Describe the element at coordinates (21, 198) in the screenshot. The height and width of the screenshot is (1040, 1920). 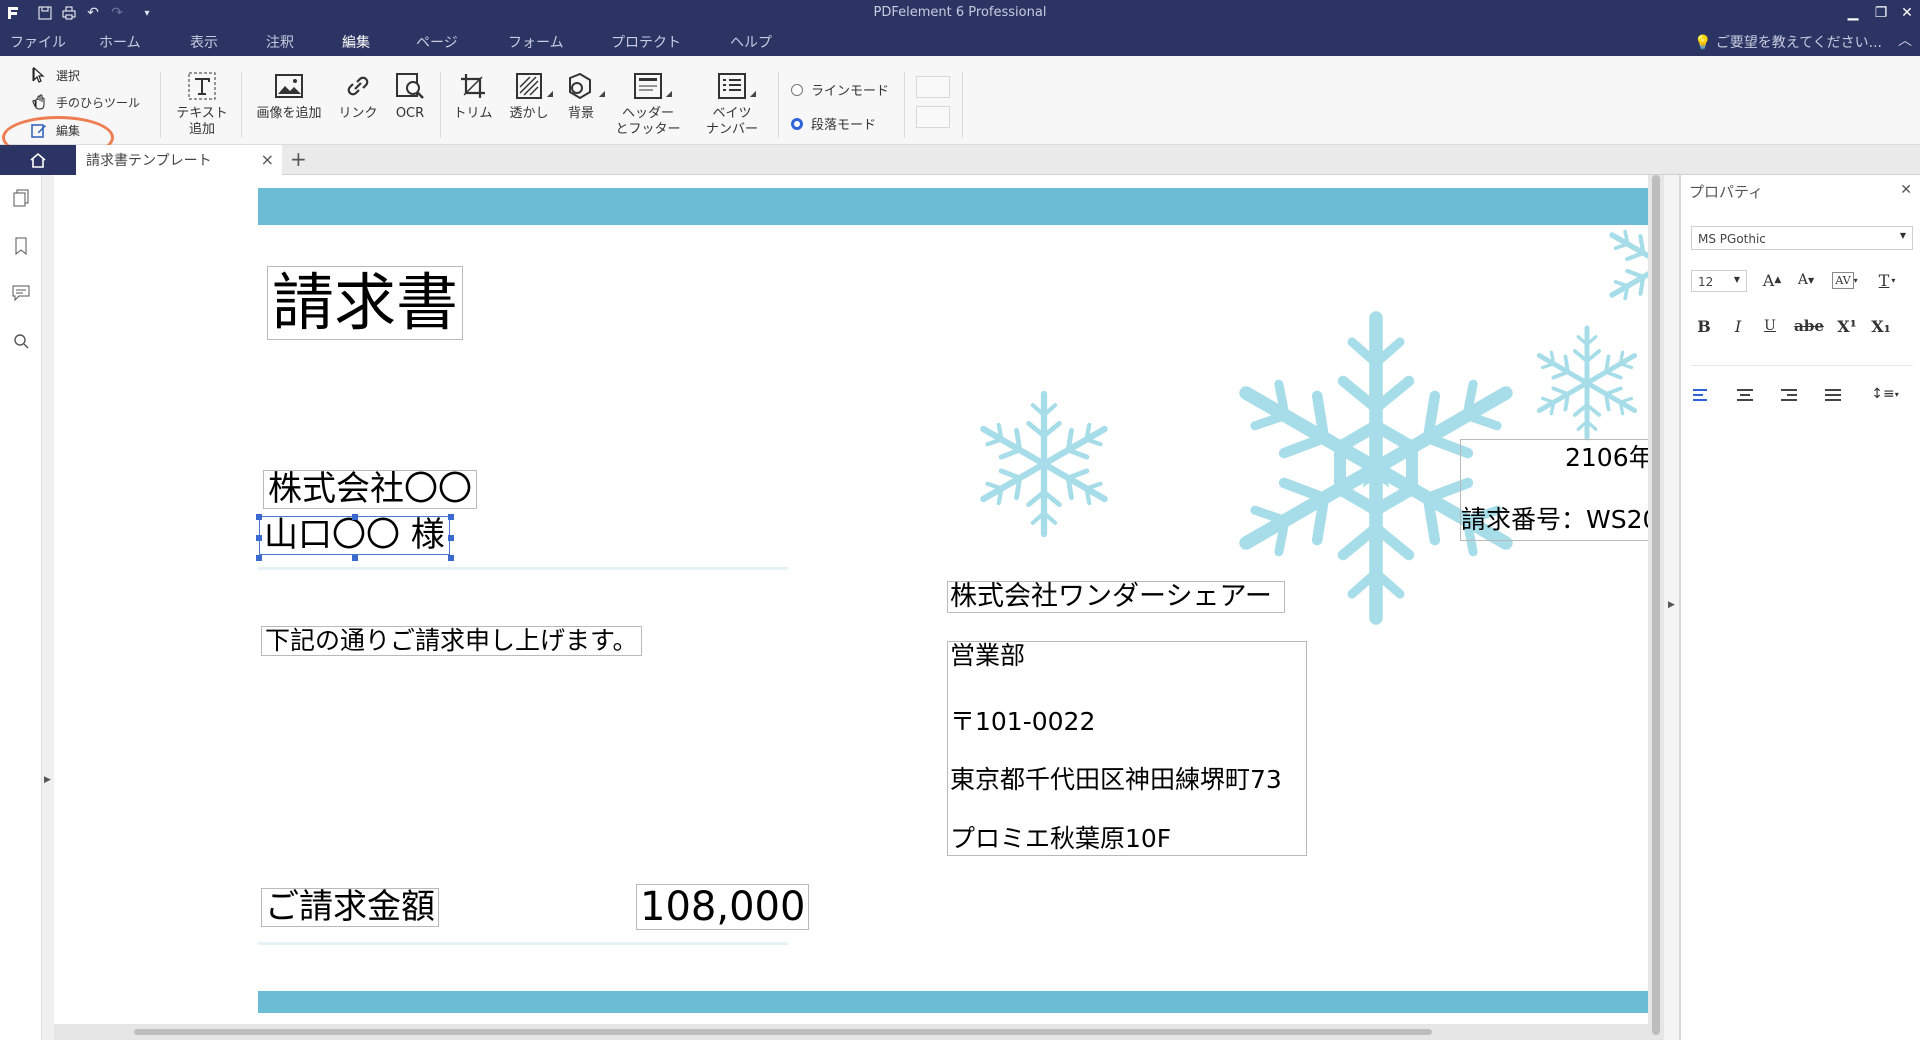
I see `thumbnails-icon` at that location.